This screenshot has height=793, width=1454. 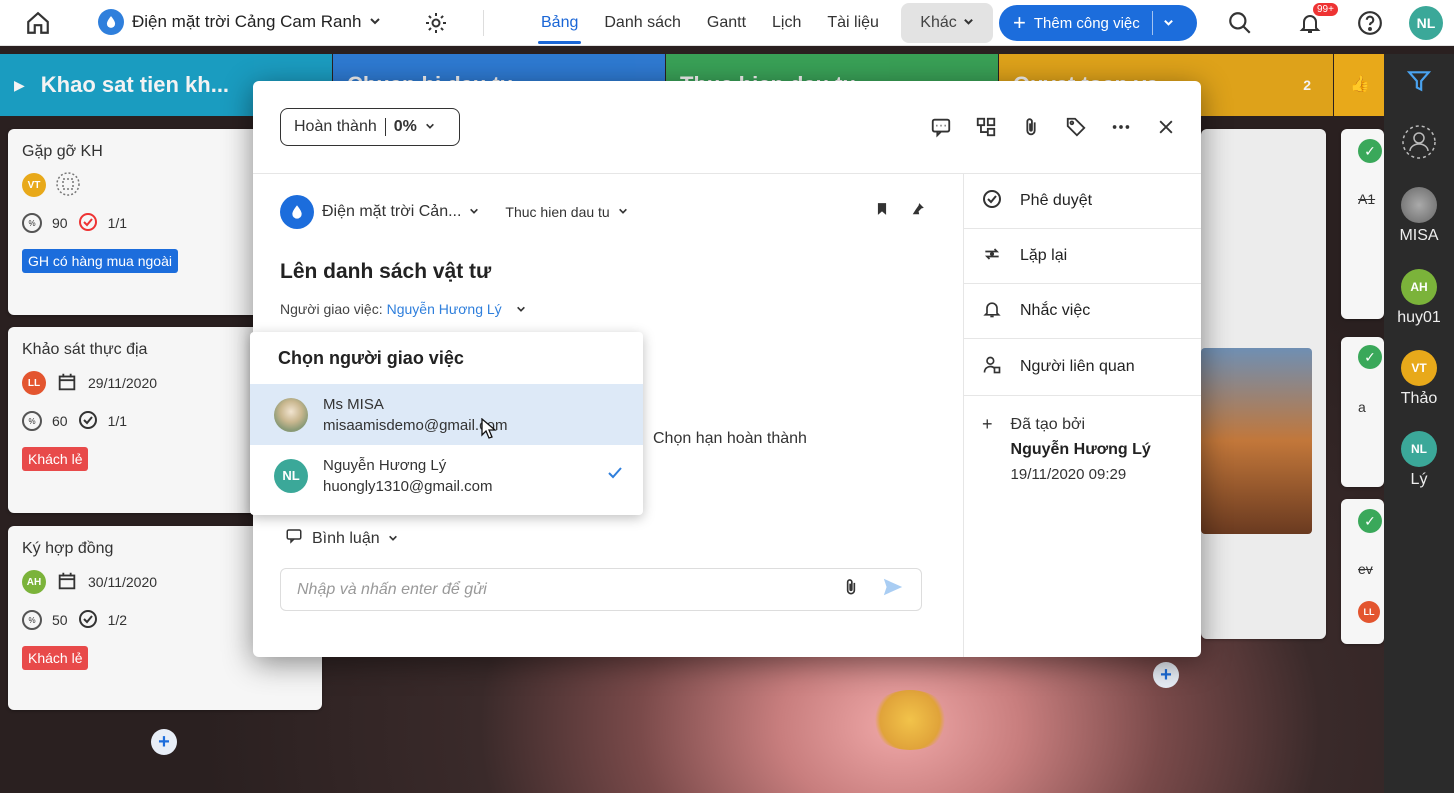 What do you see at coordinates (938, 22) in the screenshot?
I see `more-label: Khác` at bounding box center [938, 22].